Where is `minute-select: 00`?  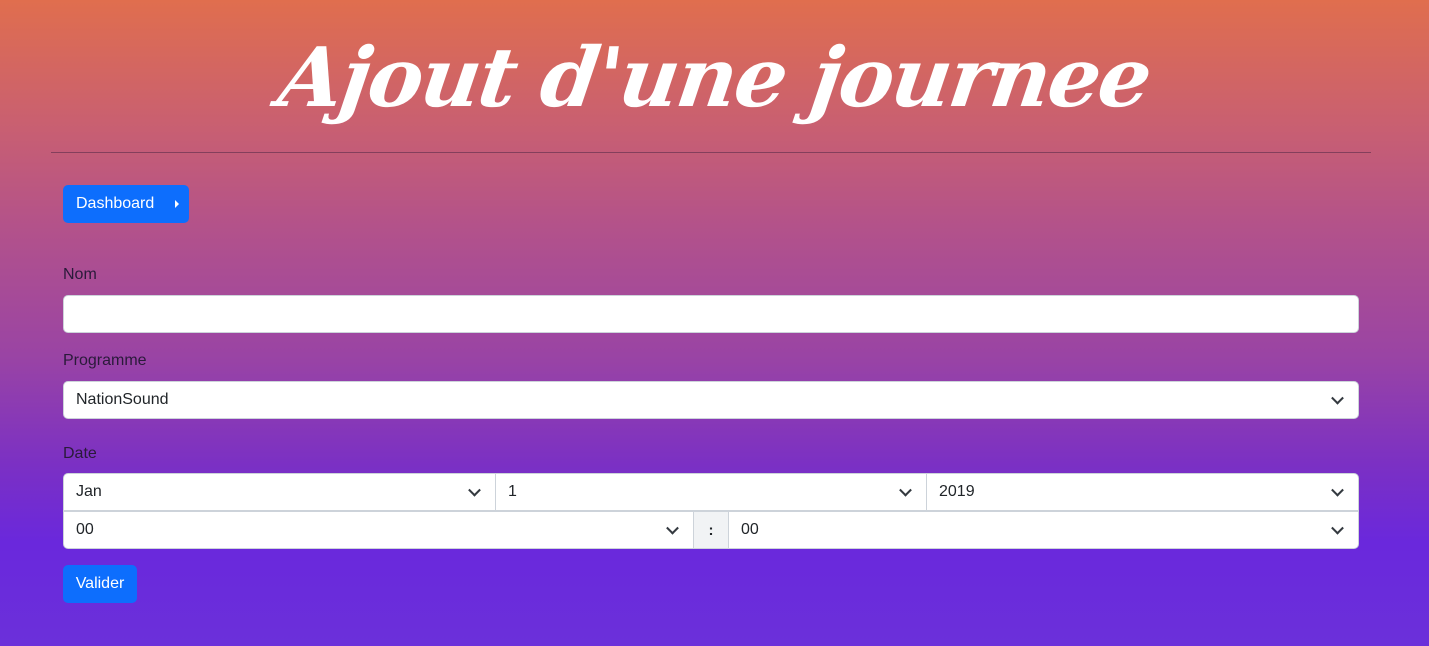 minute-select: 00 is located at coordinates (1043, 530).